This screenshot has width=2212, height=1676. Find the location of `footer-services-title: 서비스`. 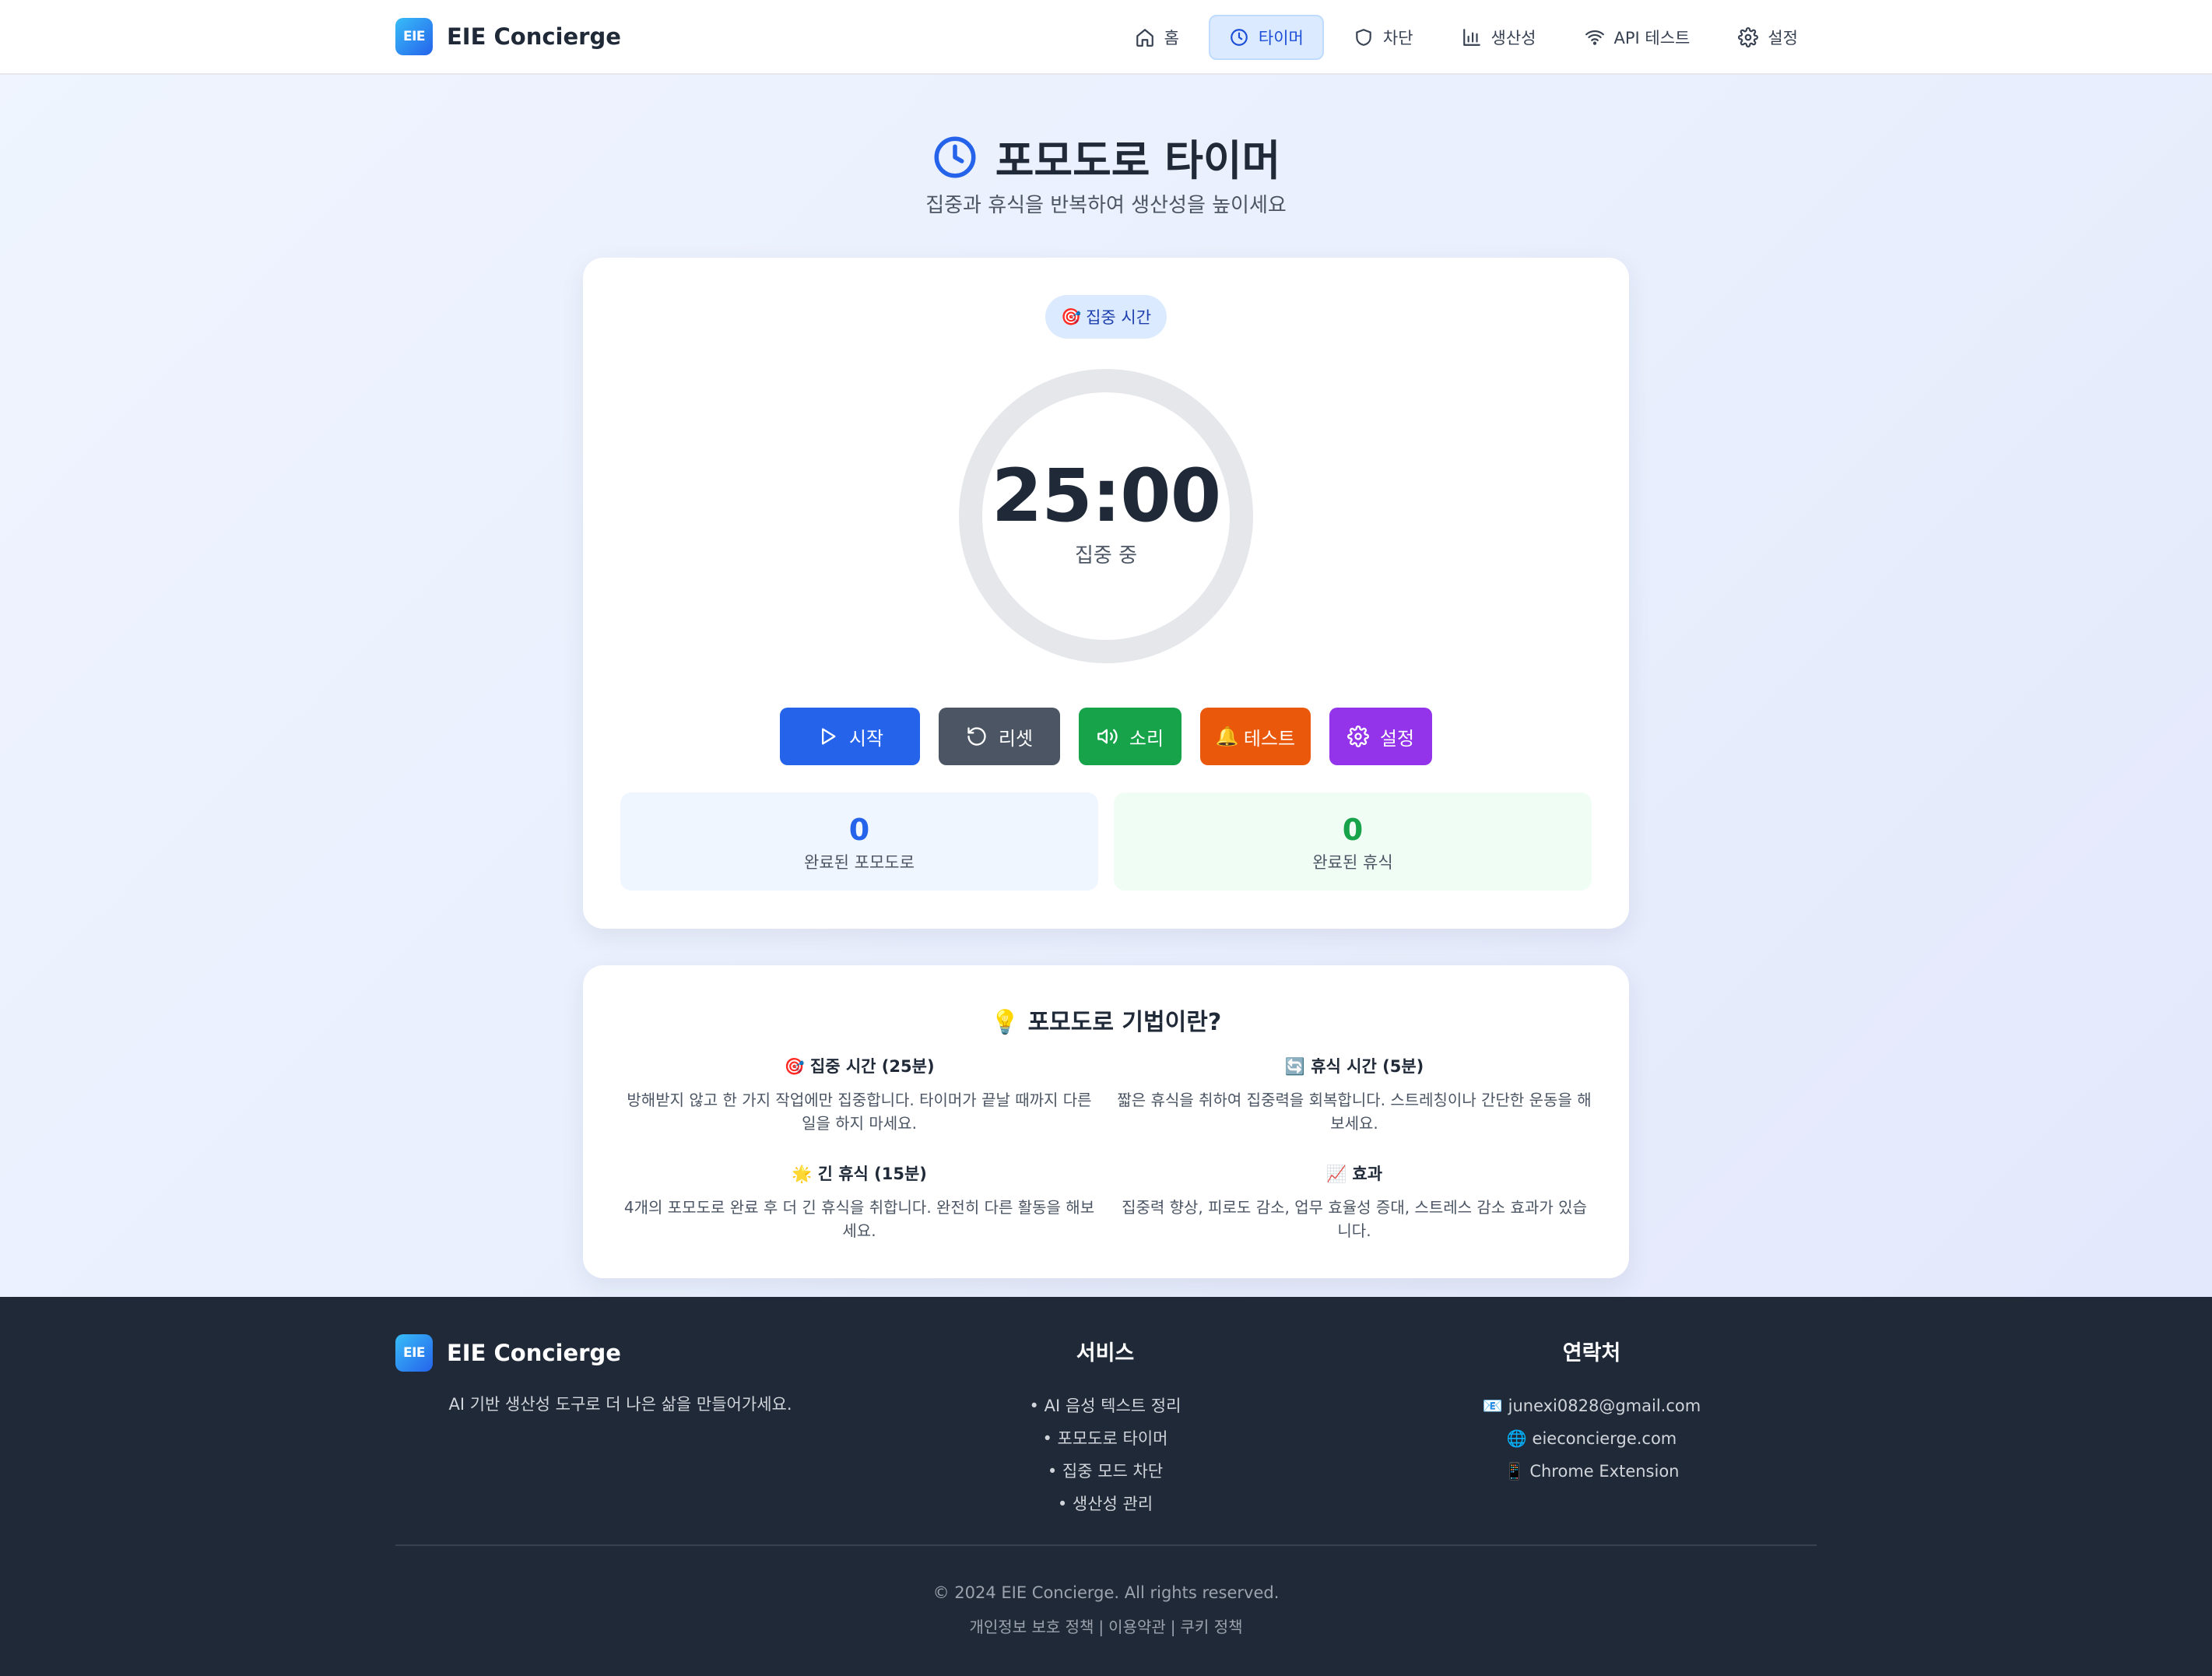

footer-services-title: 서비스 is located at coordinates (1105, 1353).